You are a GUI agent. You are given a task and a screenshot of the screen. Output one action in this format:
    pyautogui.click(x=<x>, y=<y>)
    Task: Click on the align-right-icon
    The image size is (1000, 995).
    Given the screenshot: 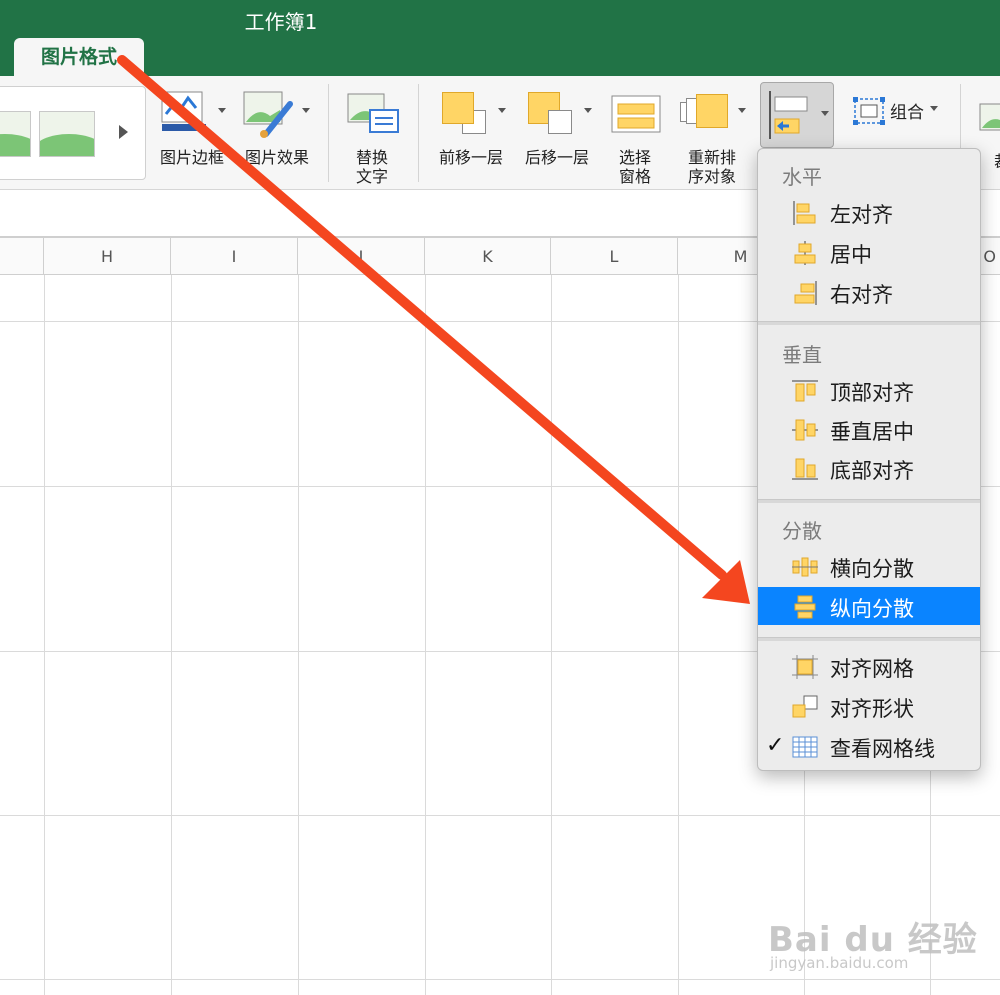 What is the action you would take?
    pyautogui.click(x=805, y=293)
    